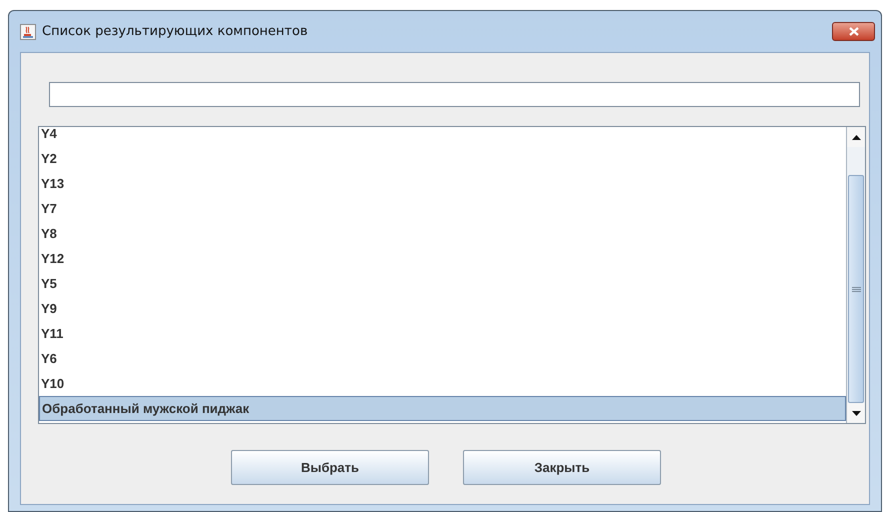  Describe the element at coordinates (330, 467) in the screenshot. I see `dialog-button: Выбрать` at that location.